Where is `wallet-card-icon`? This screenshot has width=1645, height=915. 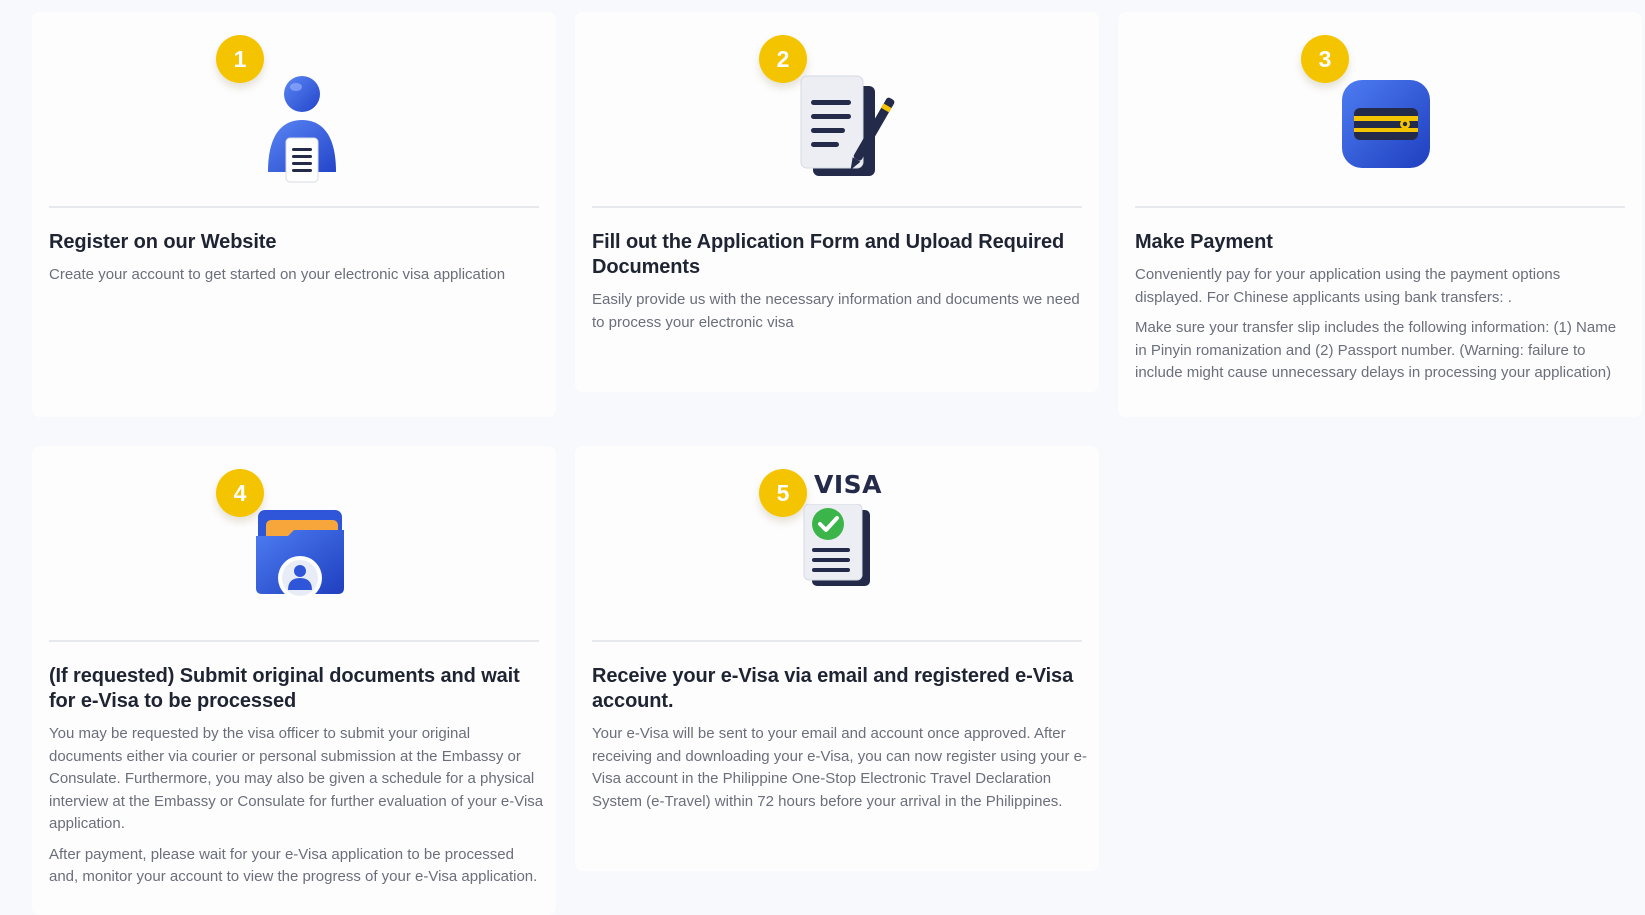 wallet-card-icon is located at coordinates (1386, 124).